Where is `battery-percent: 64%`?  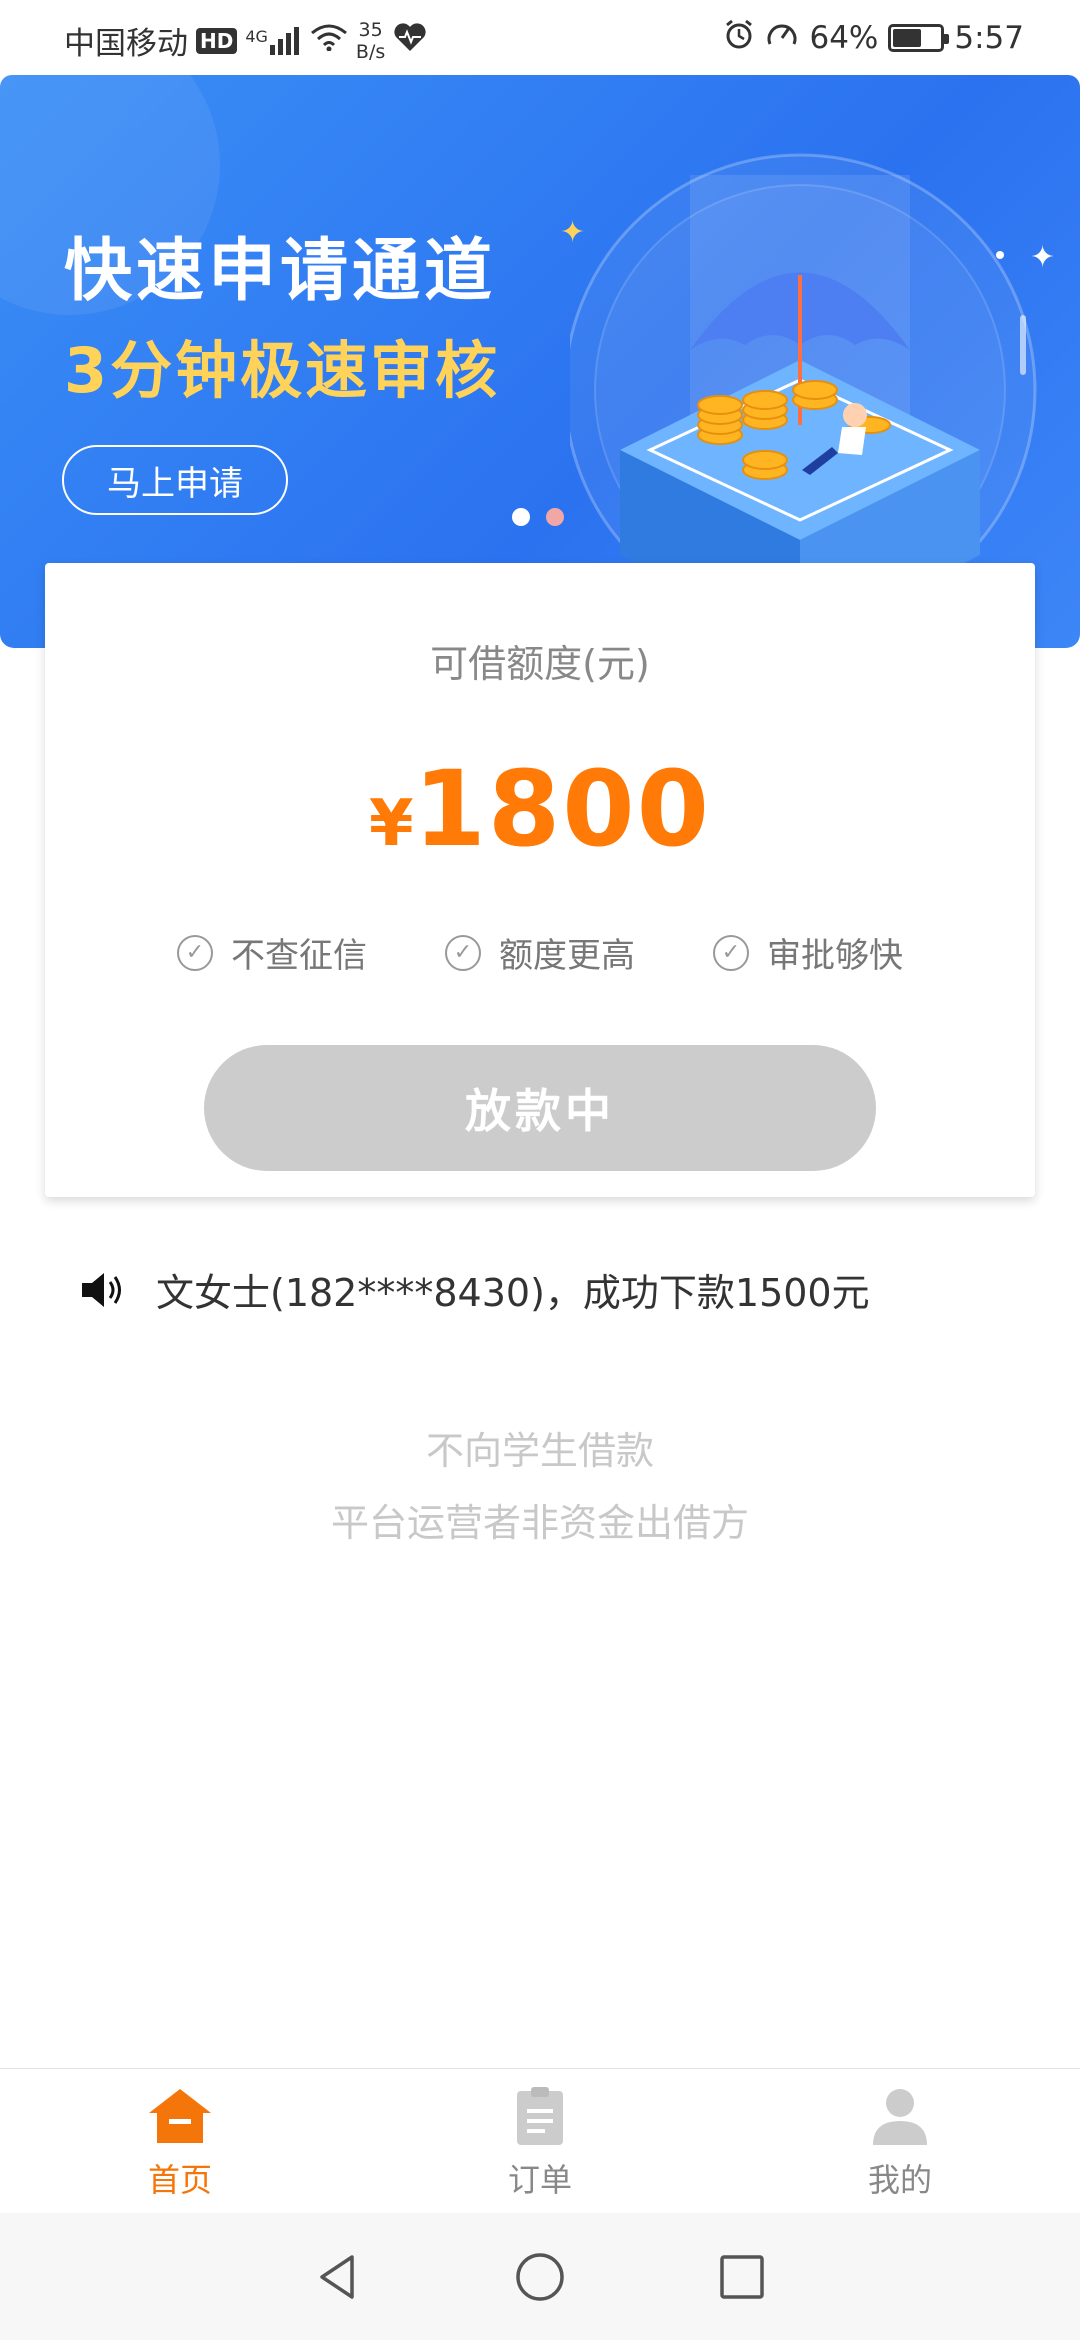 battery-percent: 64% is located at coordinates (844, 38).